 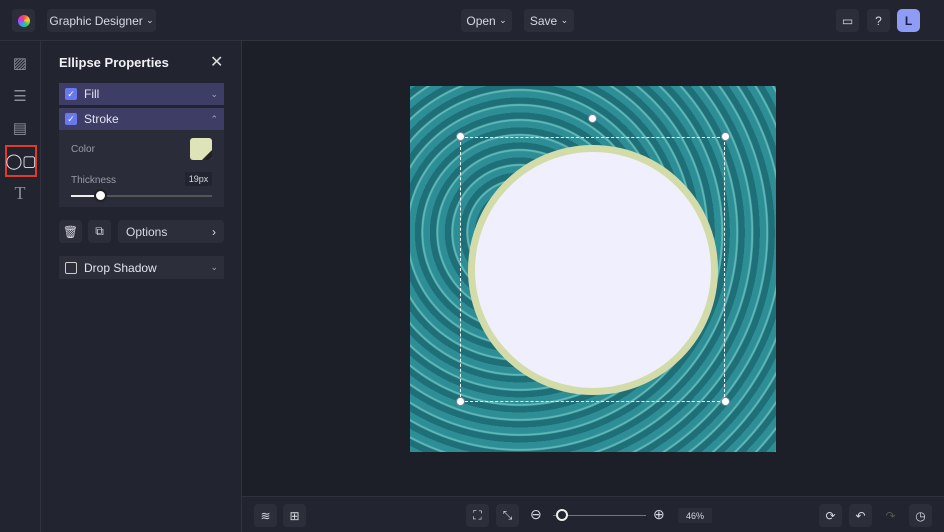 I want to click on options-button: Options ›, so click(x=171, y=231).